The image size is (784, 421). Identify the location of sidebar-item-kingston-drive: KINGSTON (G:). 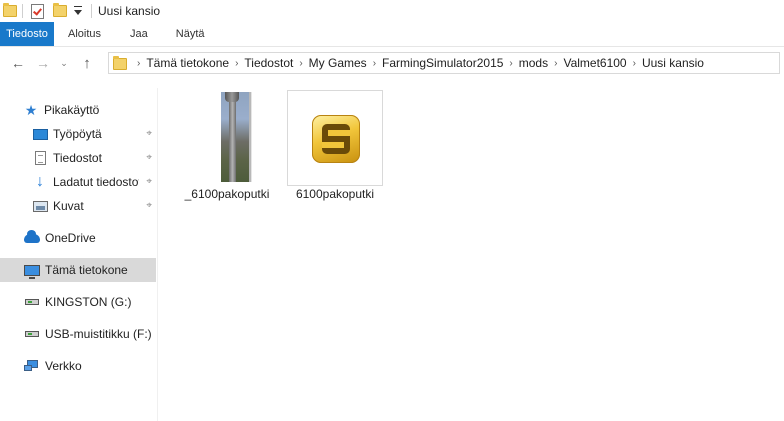
(78, 302).